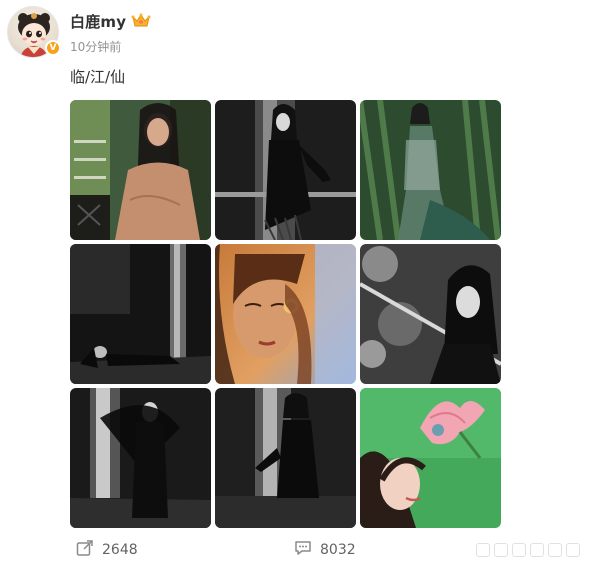 The image size is (590, 574). I want to click on share-arrow-icon, so click(85, 550).